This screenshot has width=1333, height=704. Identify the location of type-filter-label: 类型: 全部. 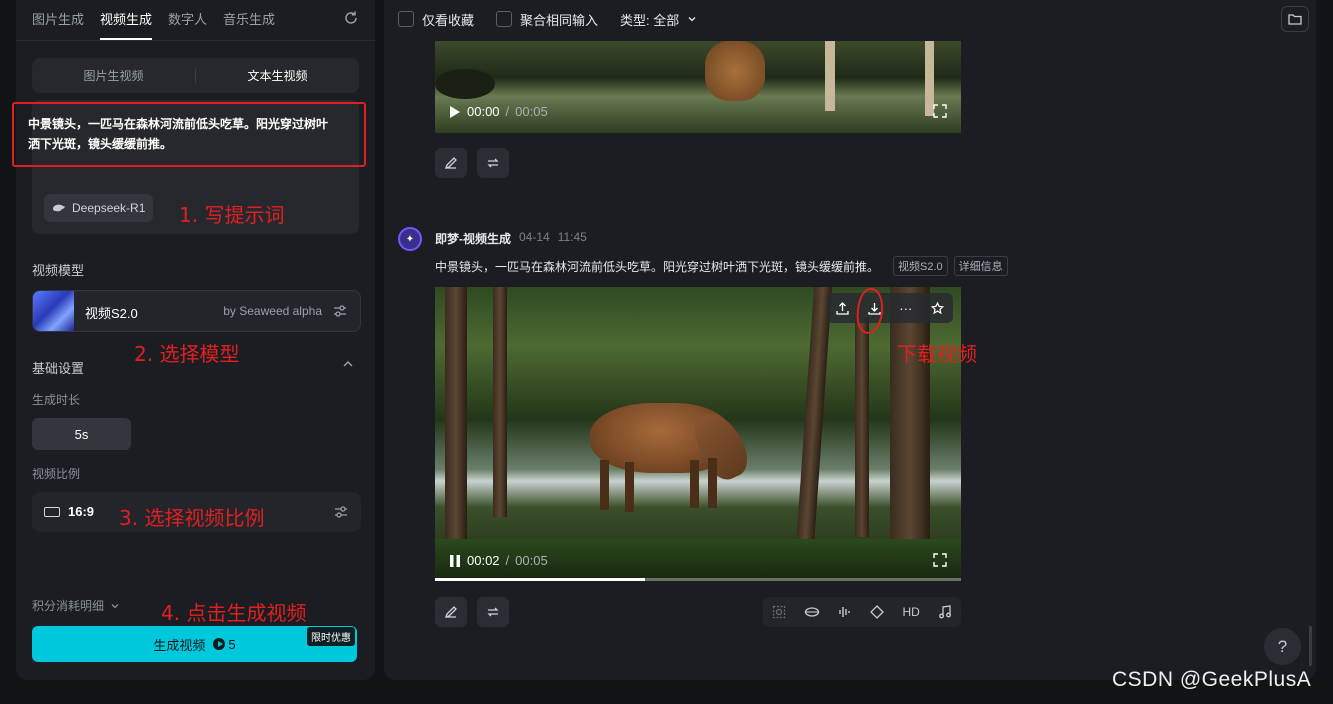
(650, 20).